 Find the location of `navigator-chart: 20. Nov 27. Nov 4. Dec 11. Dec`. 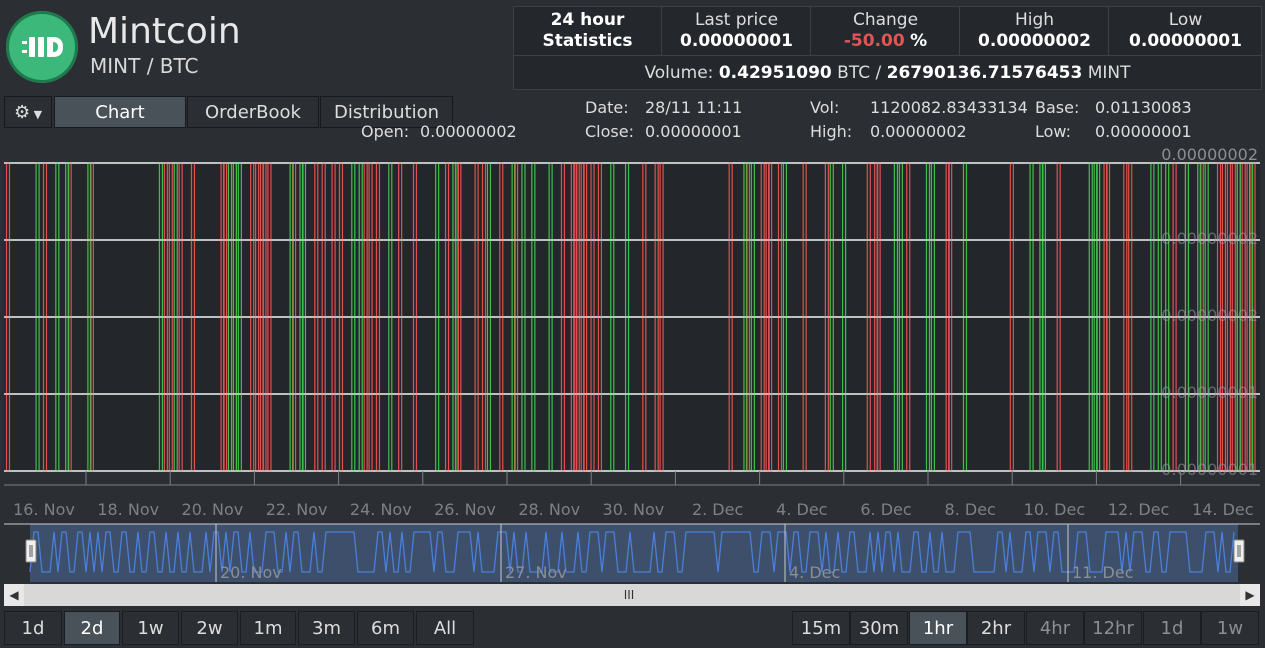

navigator-chart: 20. Nov 27. Nov 4. Dec 11. Dec is located at coordinates (632, 552).